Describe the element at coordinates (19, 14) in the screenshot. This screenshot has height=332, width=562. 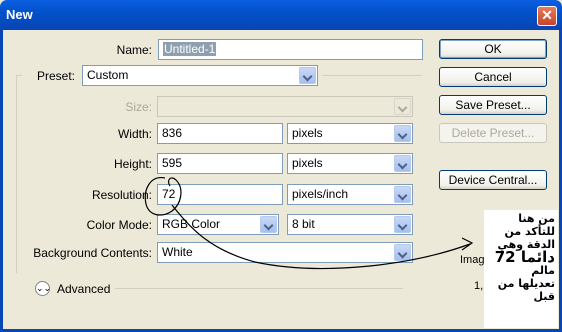
I see `window-title: New` at that location.